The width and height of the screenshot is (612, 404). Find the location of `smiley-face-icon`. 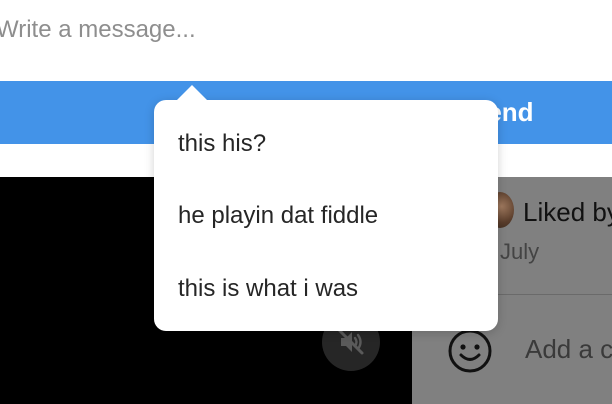

smiley-face-icon is located at coordinates (470, 351).